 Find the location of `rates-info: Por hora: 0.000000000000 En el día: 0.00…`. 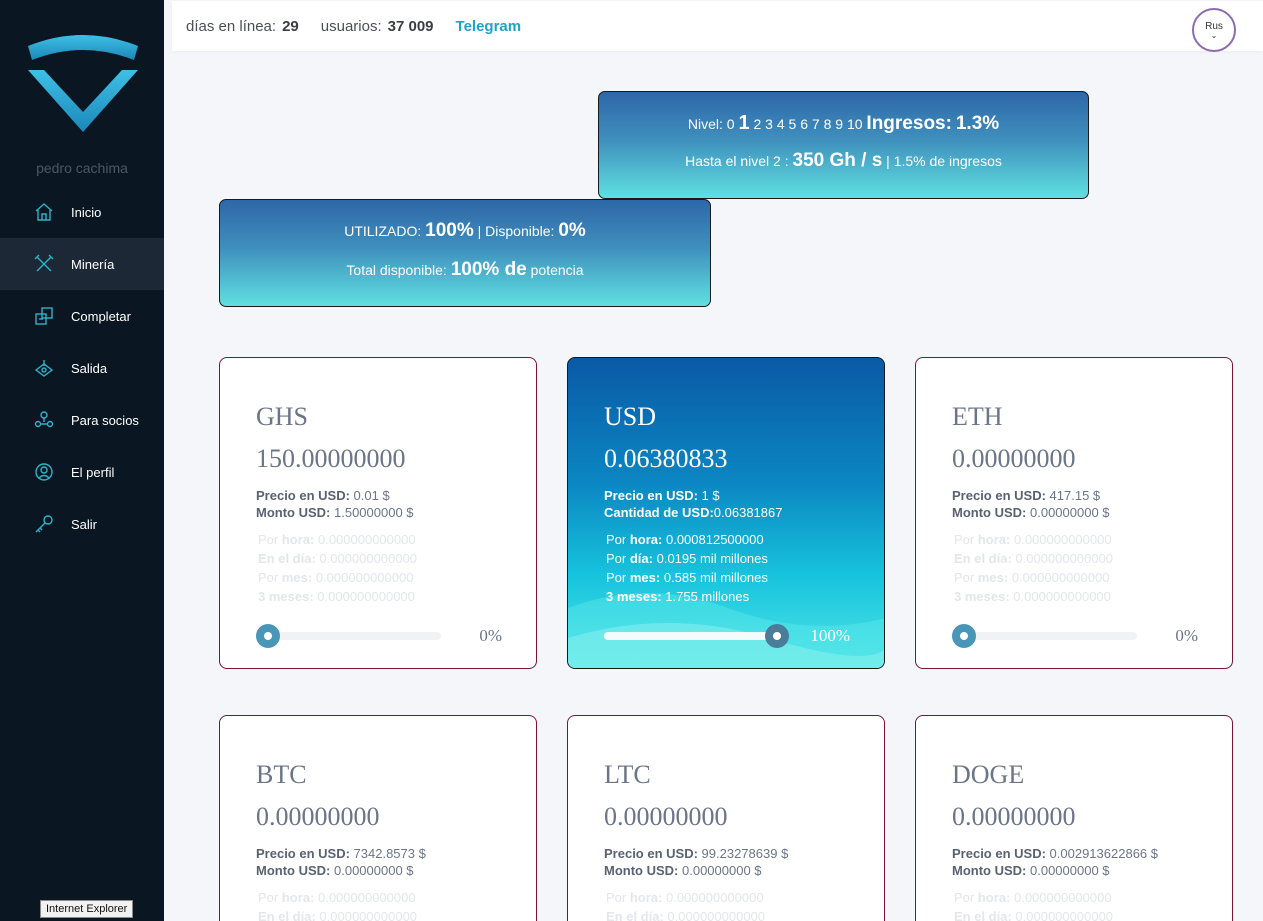

rates-info: Por hora: 0.000000000000 En el día: 0.00… is located at coordinates (1033, 904).